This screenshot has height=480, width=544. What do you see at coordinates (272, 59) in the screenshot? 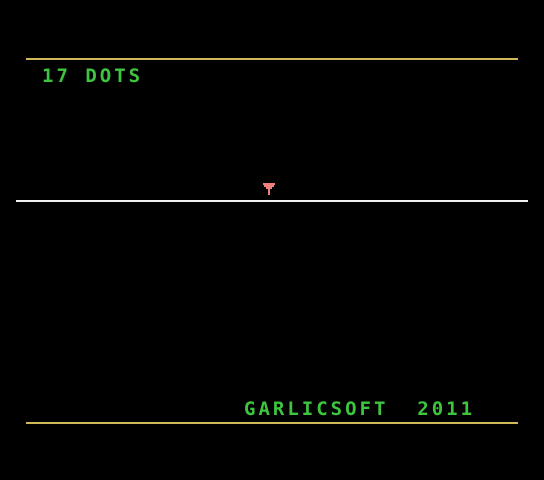
I see `top-border-line` at bounding box center [272, 59].